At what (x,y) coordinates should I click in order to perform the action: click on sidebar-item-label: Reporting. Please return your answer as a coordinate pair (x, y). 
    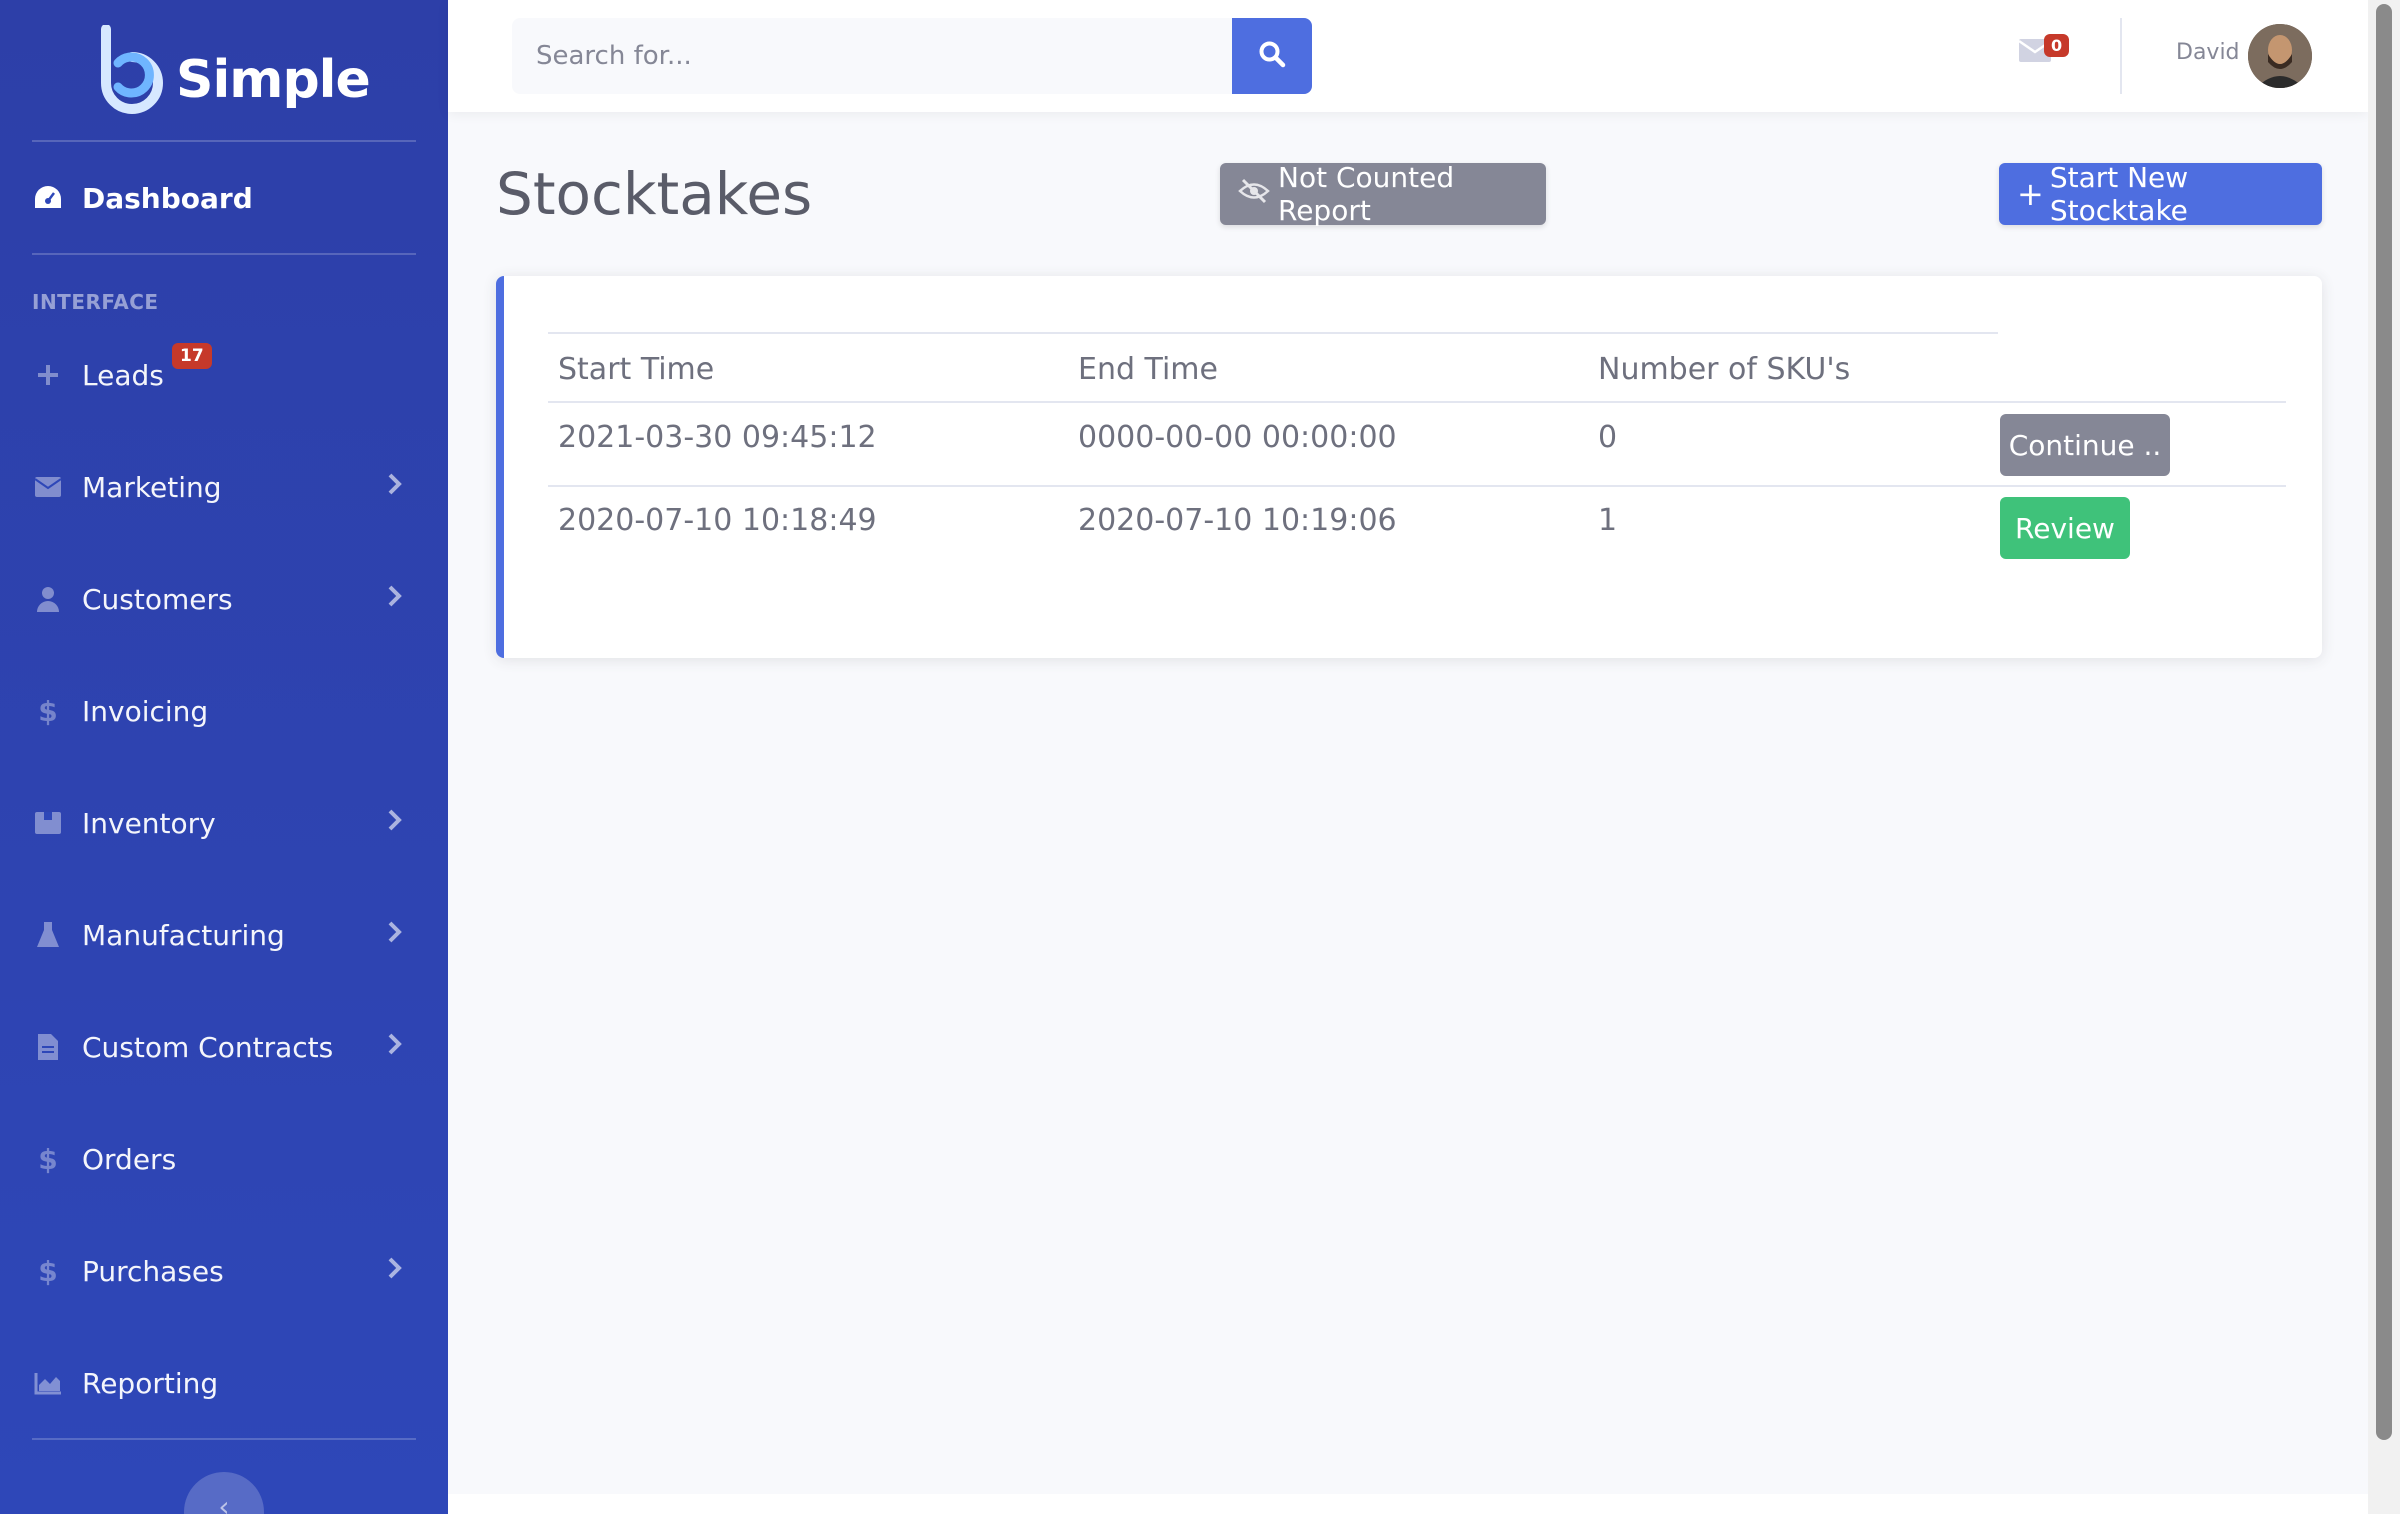
    Looking at the image, I should click on (150, 1383).